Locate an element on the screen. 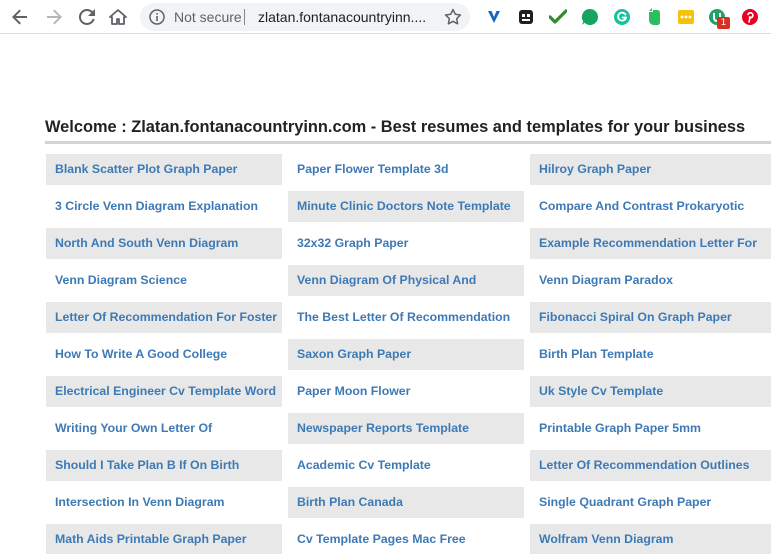  evernote-icon is located at coordinates (654, 17).